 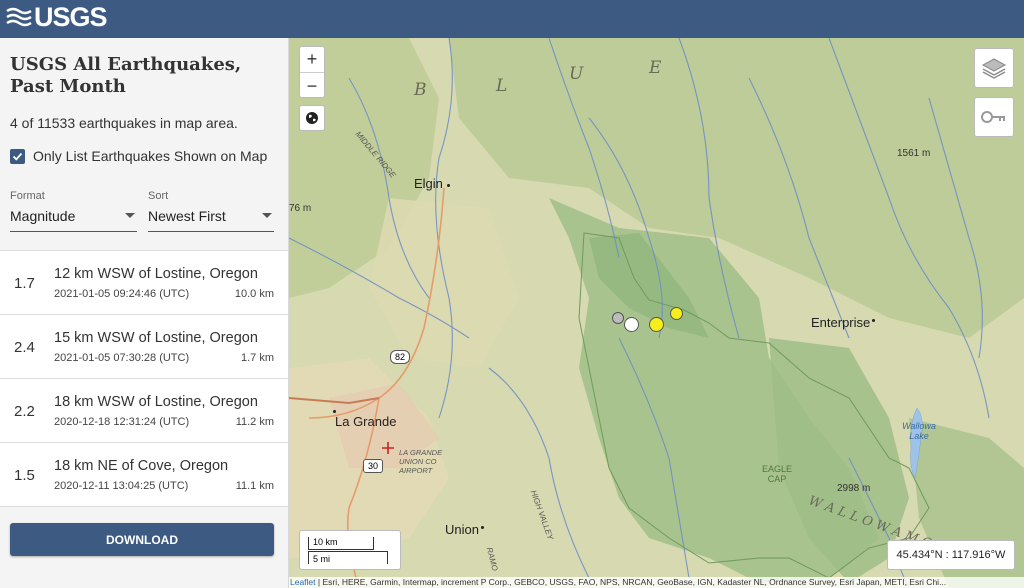 What do you see at coordinates (919, 431) in the screenshot?
I see `wallowa-lake-label: Wallowa Lake` at bounding box center [919, 431].